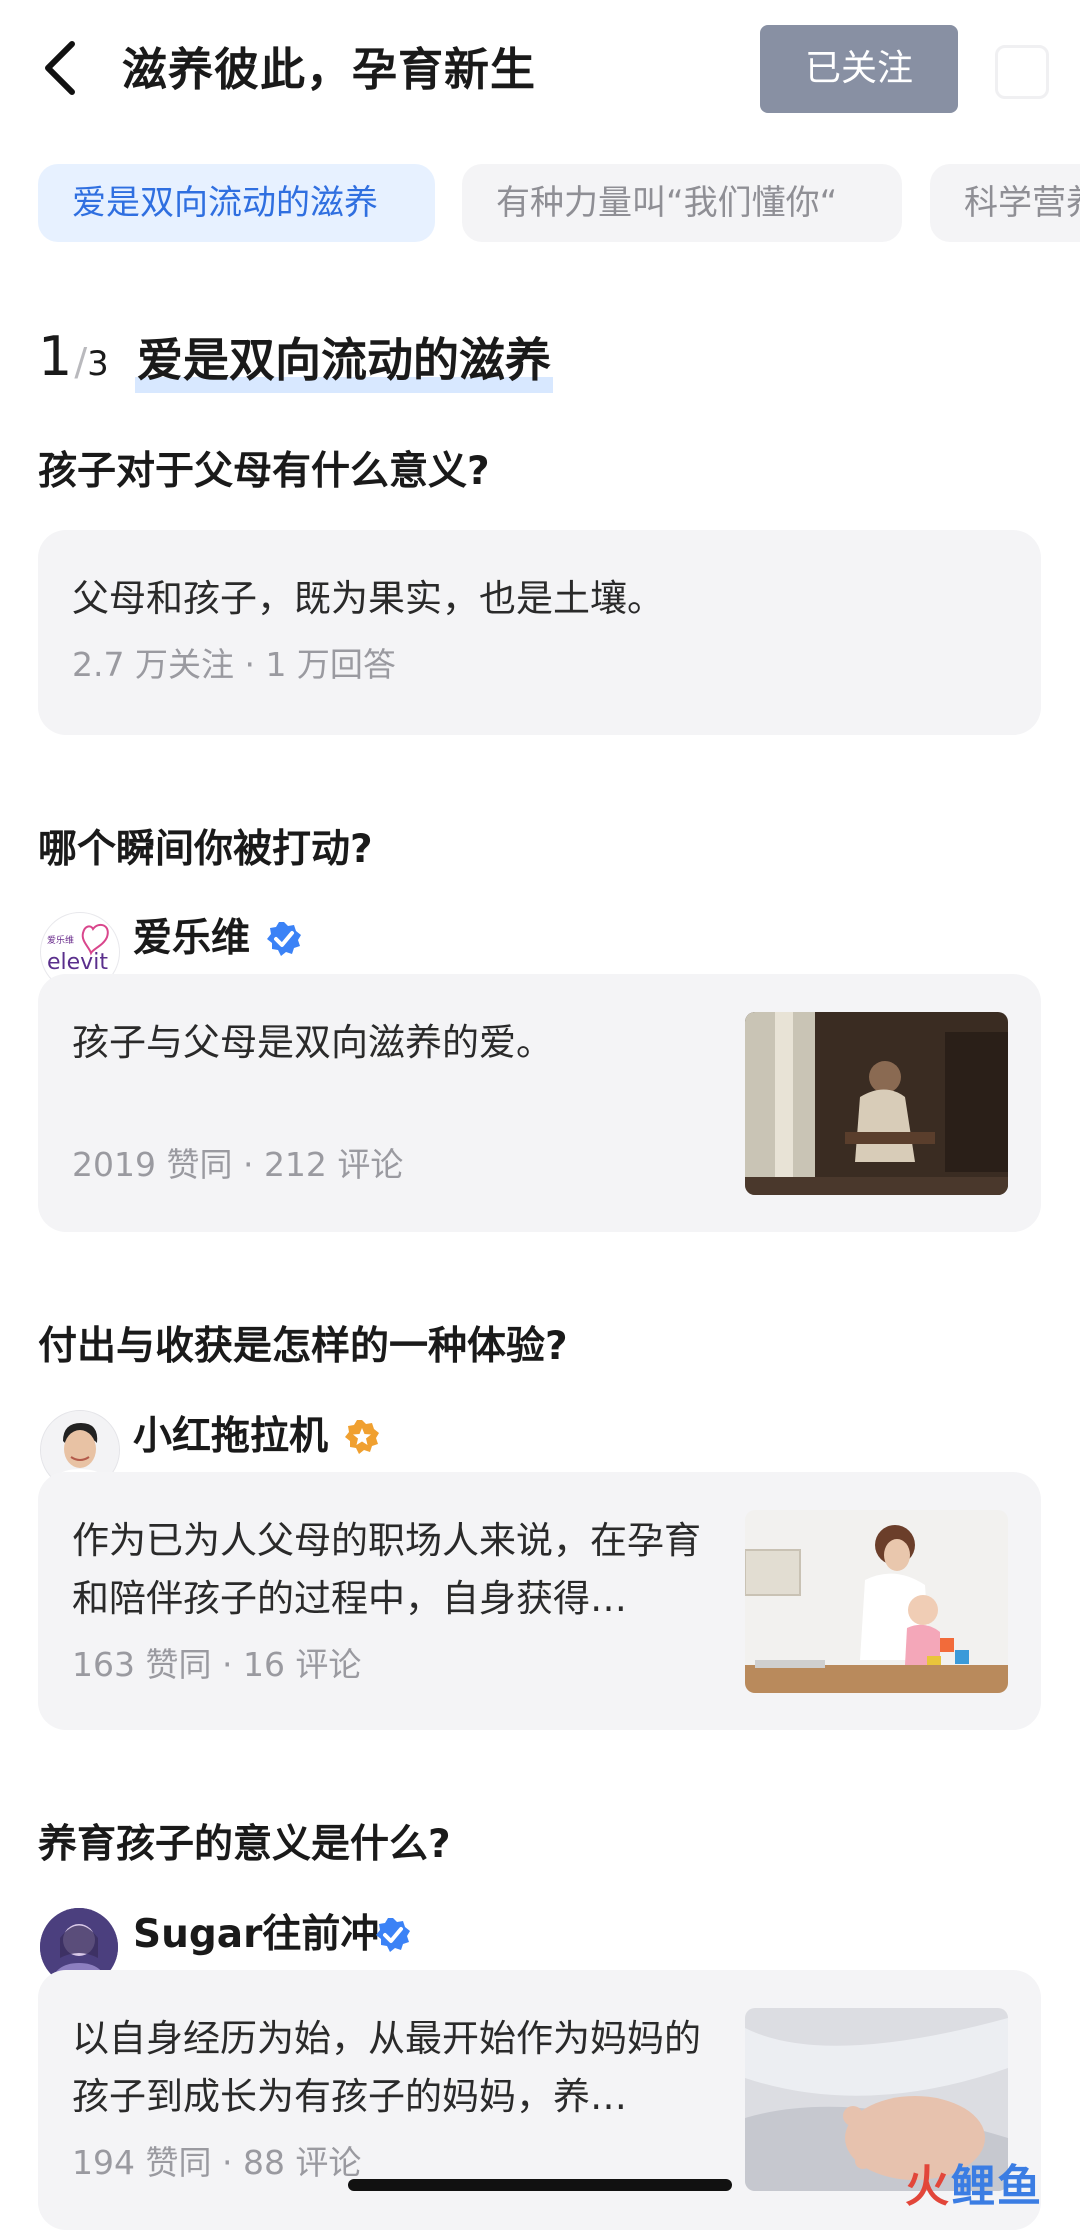  What do you see at coordinates (539, 1103) in the screenshot?
I see `answer-card: 孩子与父母是双向滋养的爱。 2019 赞同 · 212 评论` at bounding box center [539, 1103].